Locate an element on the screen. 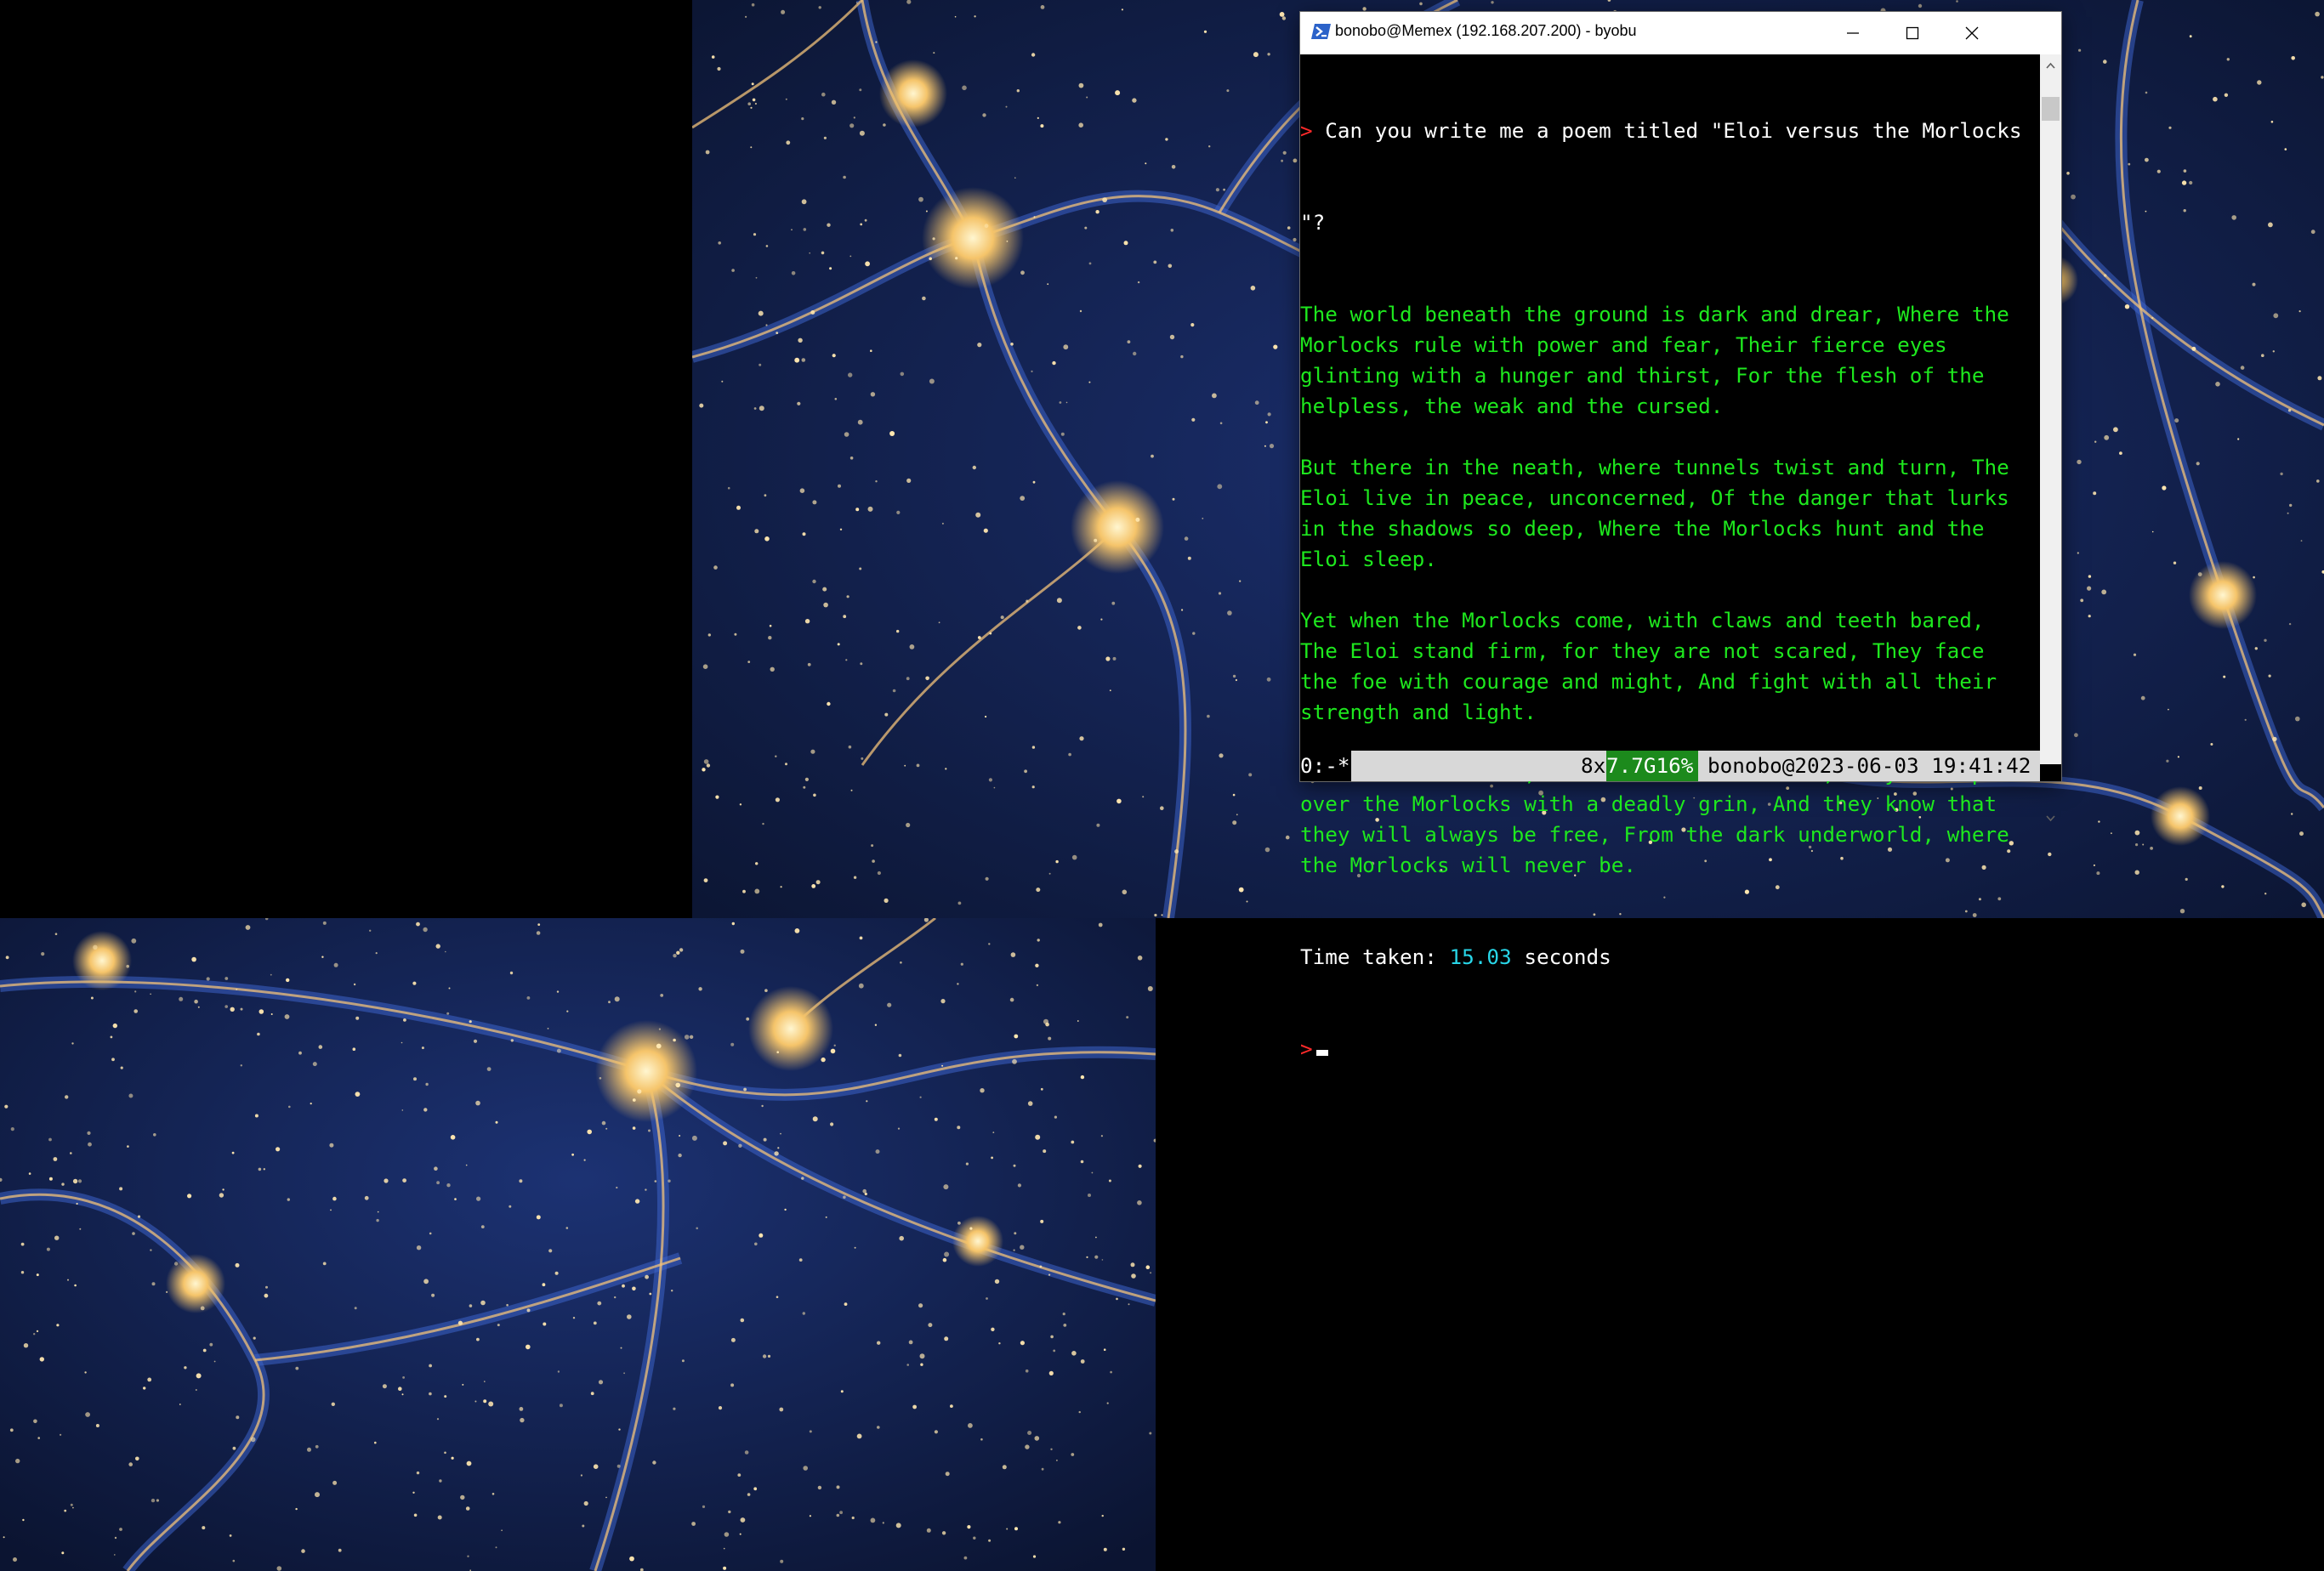  output-line: Eloi sleep. is located at coordinates (1368, 559).